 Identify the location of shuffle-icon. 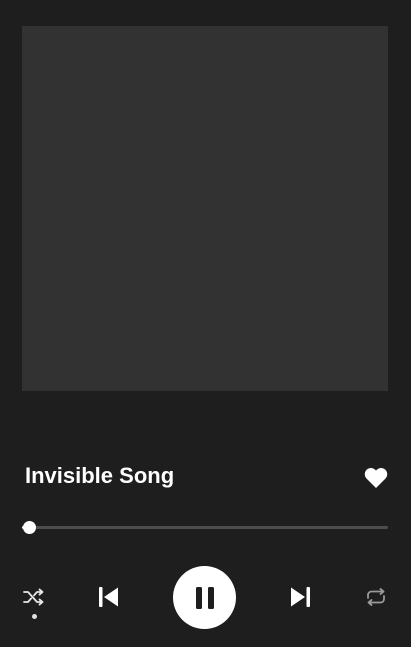
(33, 597).